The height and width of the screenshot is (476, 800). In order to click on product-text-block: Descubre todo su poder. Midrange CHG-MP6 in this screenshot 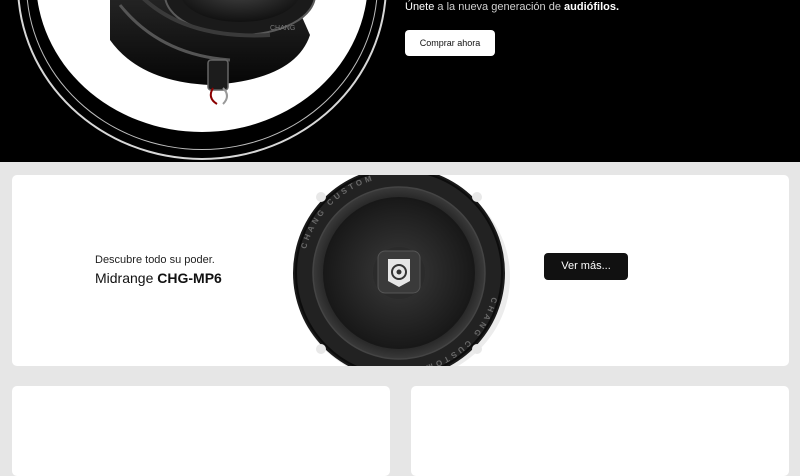, I will do `click(158, 270)`.